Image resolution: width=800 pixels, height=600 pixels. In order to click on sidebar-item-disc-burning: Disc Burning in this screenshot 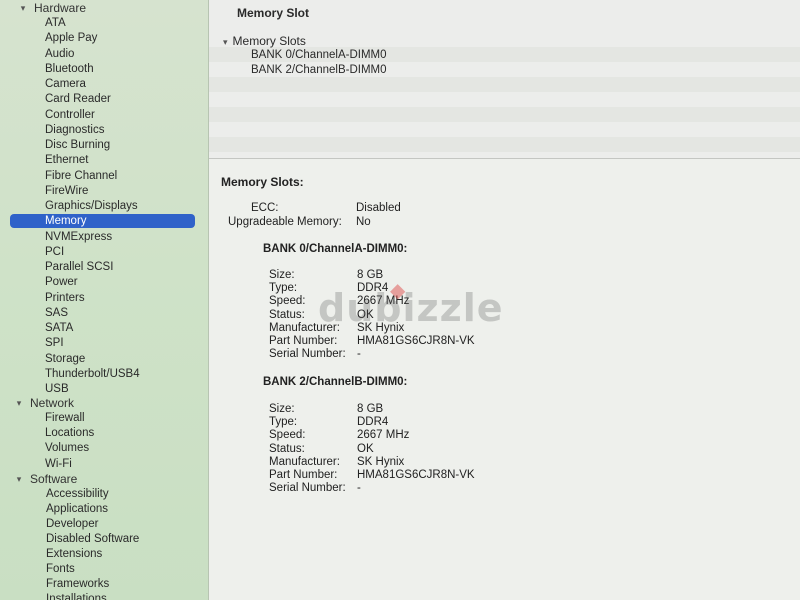, I will do `click(77, 145)`.